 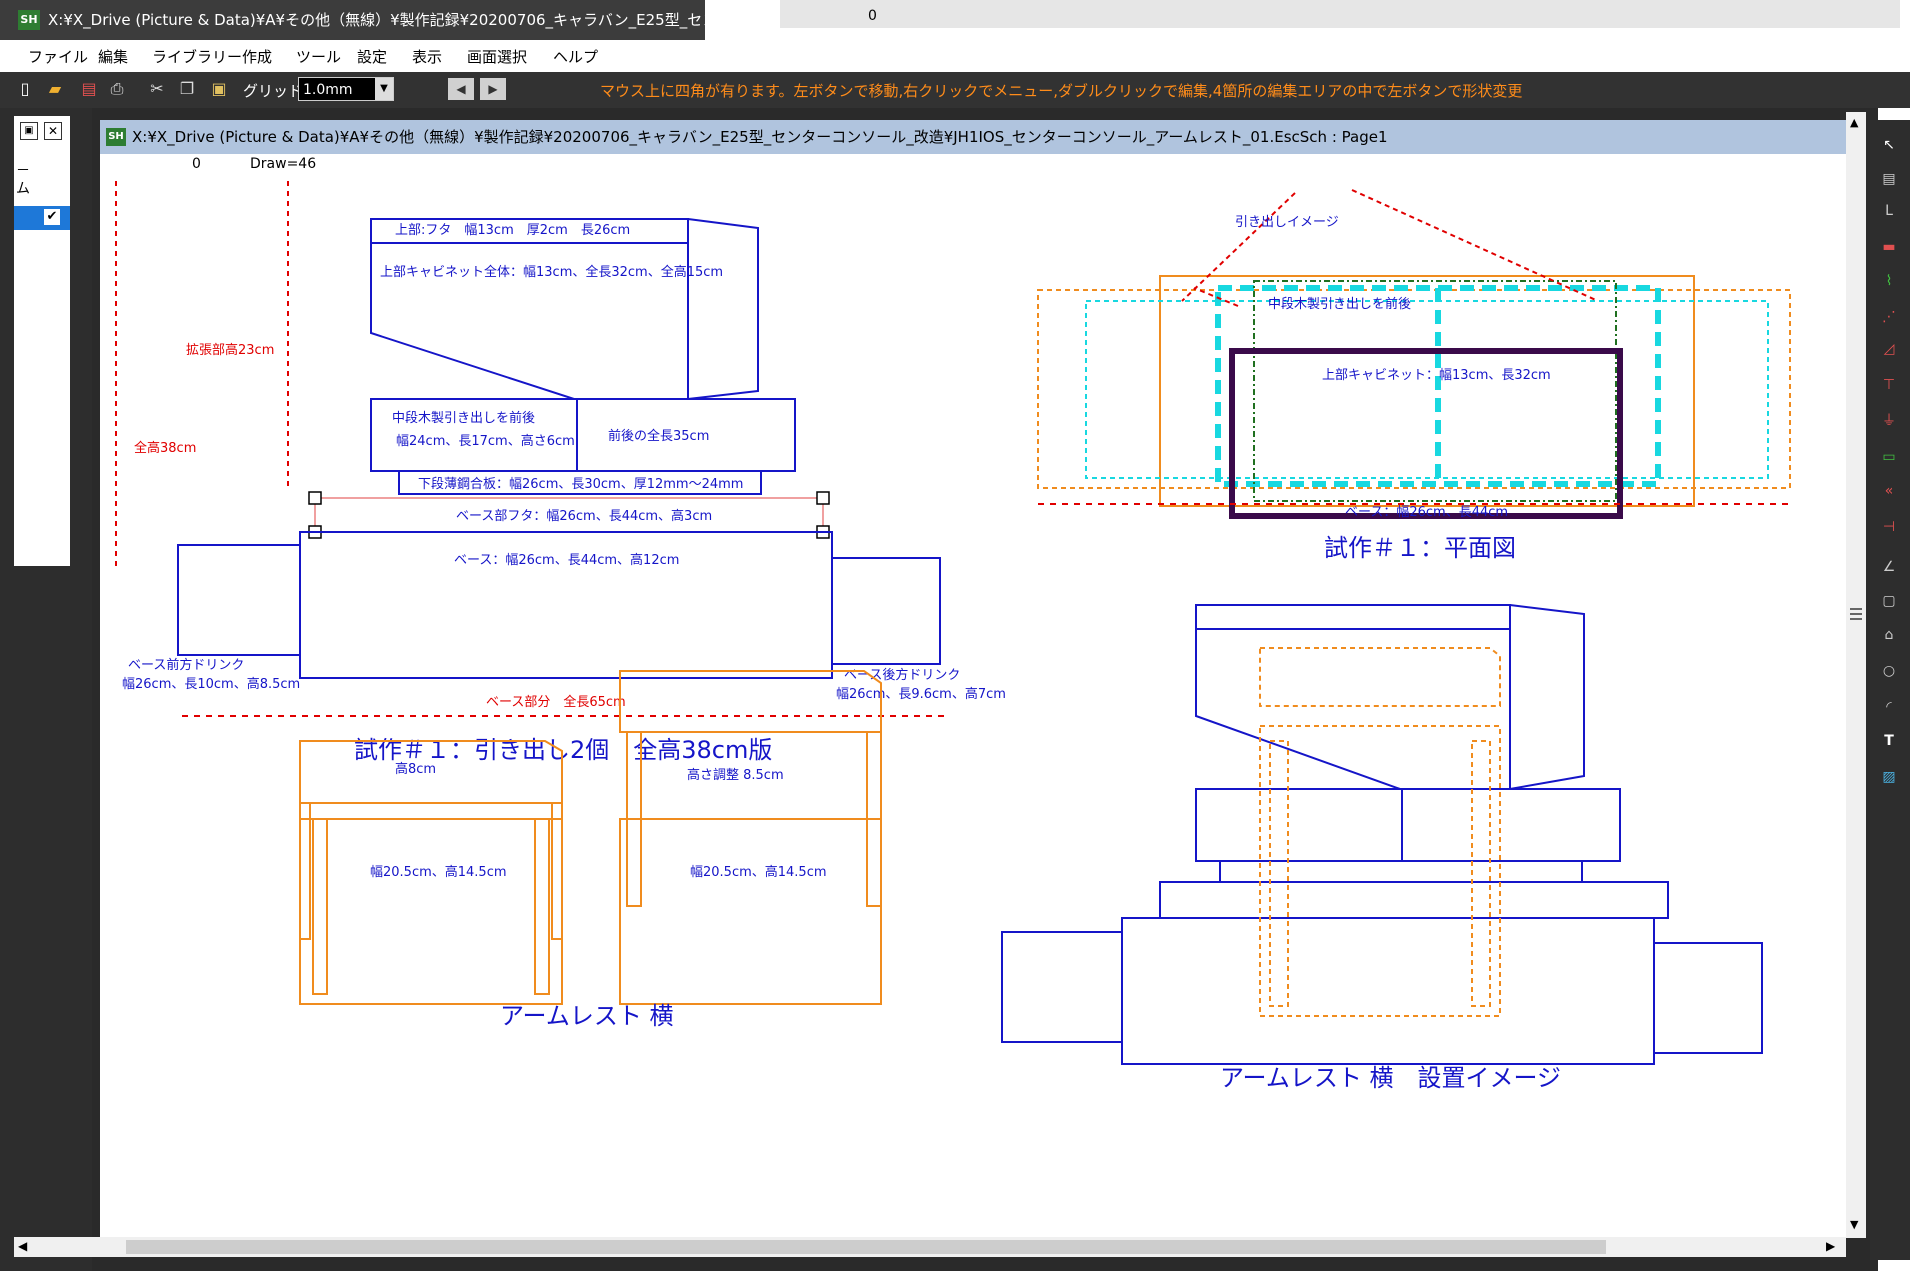 I want to click on lbl-base-total: ベース部分 全長65cm, so click(x=556, y=702).